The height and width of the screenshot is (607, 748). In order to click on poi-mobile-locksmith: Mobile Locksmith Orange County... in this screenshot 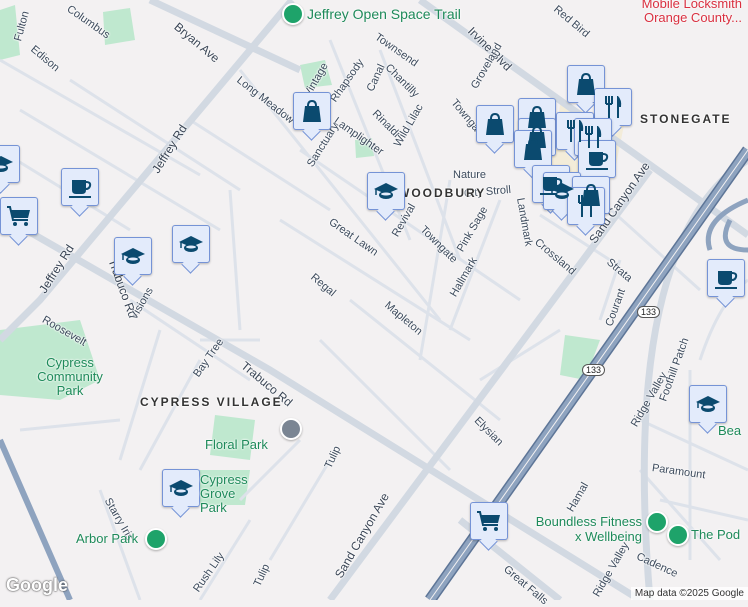, I will do `click(683, 12)`.